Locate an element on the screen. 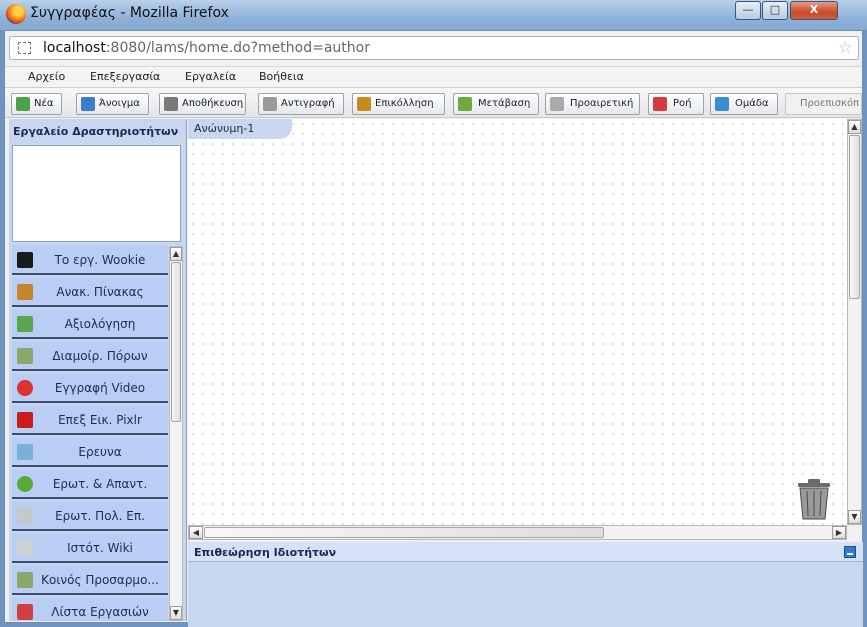 This screenshot has height=627, width=867. flow-button-label: Ροή is located at coordinates (682, 103).